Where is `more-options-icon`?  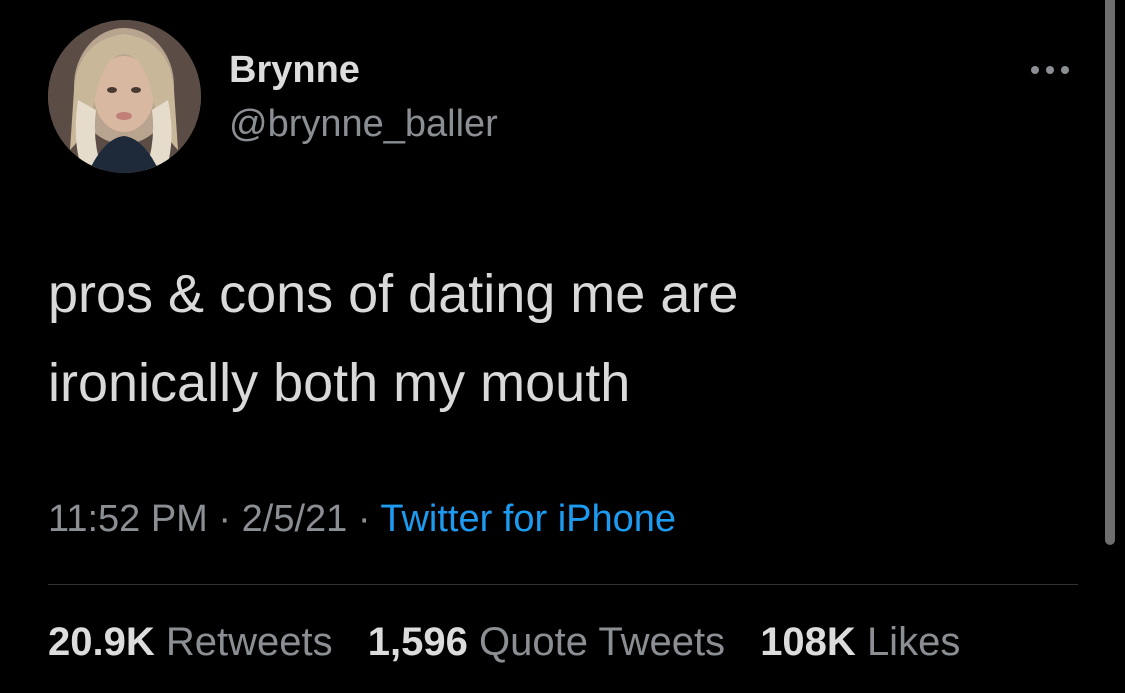
more-options-icon is located at coordinates (1050, 70).